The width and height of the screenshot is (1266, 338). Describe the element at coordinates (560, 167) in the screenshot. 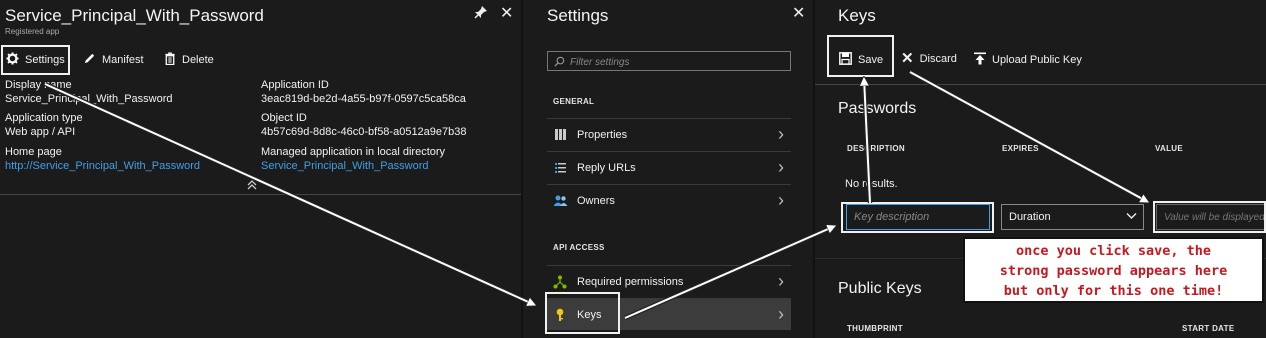

I see `list-icon` at that location.